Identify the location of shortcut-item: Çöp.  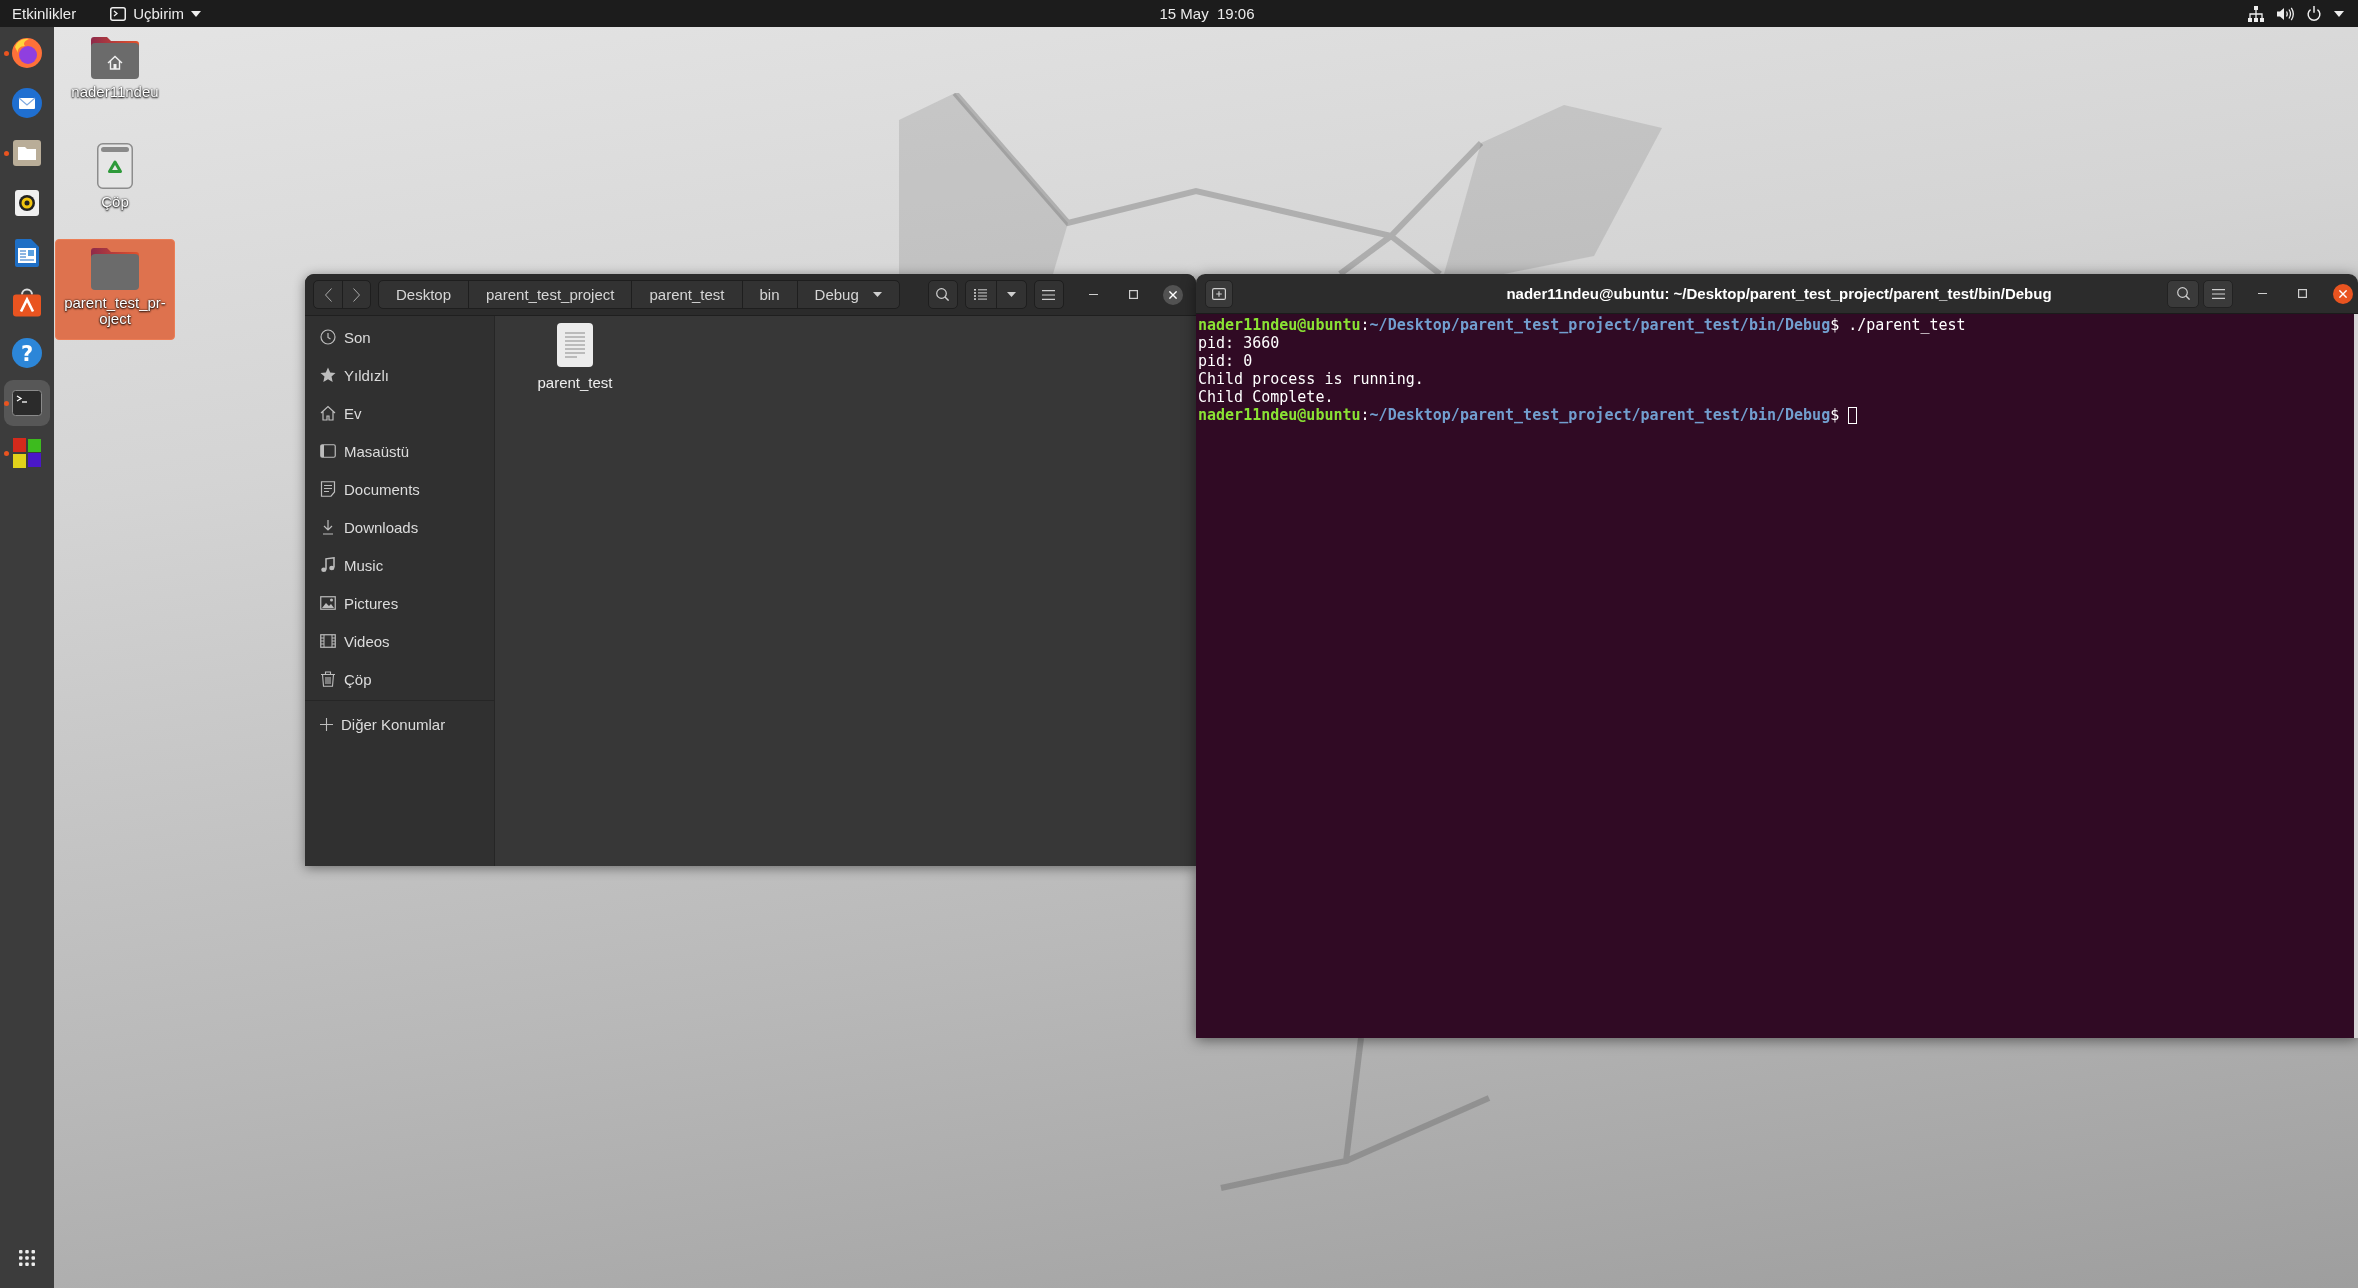
(115, 178).